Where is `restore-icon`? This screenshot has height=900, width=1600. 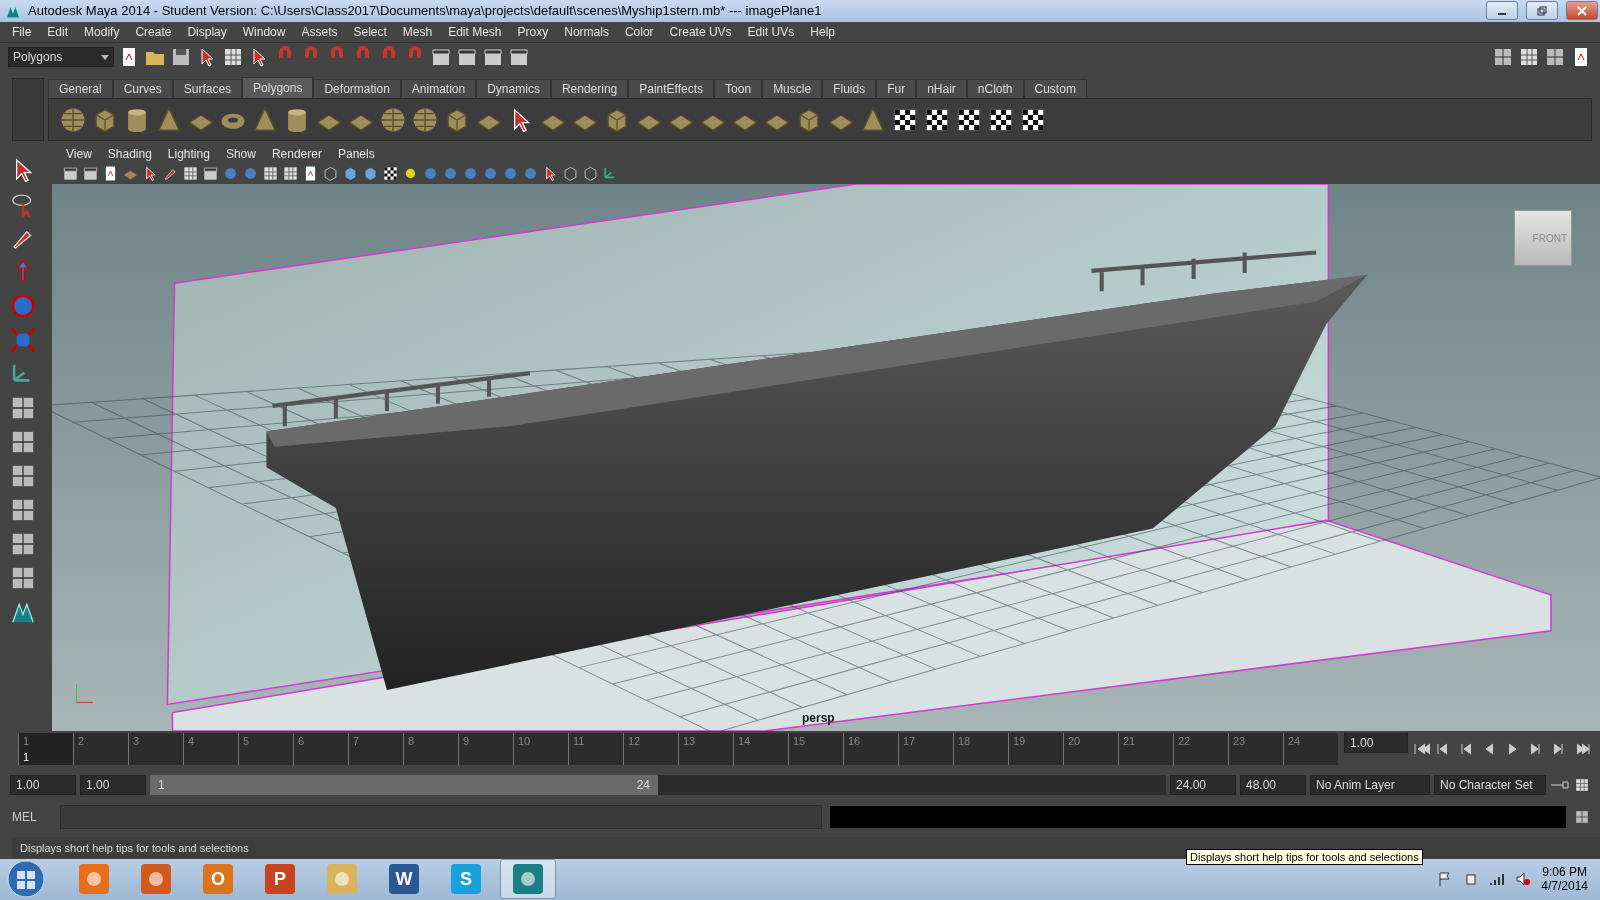 restore-icon is located at coordinates (1542, 10).